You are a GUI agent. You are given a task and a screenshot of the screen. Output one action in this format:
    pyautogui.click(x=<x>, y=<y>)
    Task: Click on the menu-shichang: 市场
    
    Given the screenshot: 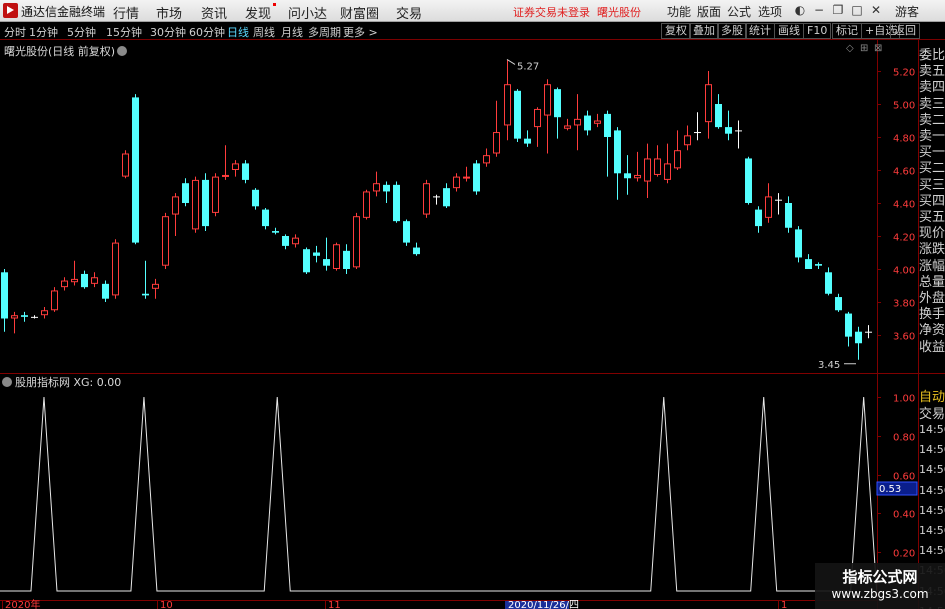 What is the action you would take?
    pyautogui.click(x=169, y=12)
    